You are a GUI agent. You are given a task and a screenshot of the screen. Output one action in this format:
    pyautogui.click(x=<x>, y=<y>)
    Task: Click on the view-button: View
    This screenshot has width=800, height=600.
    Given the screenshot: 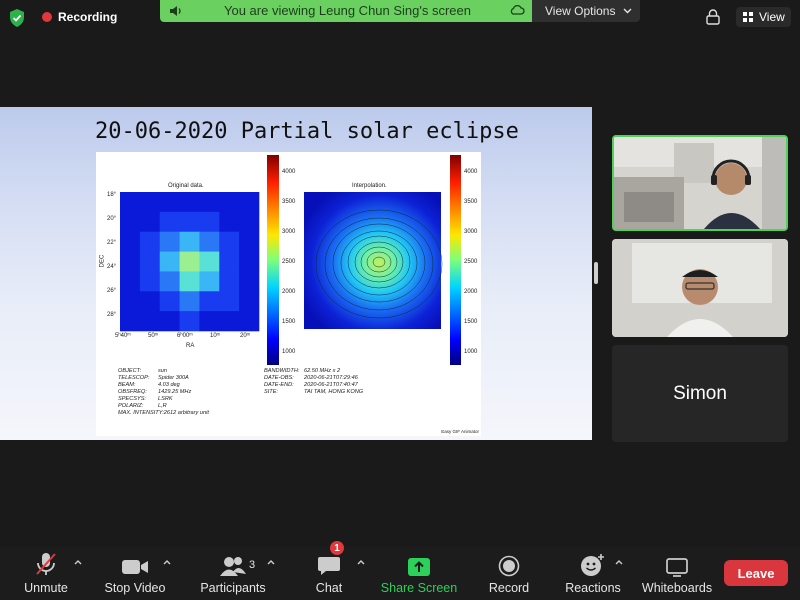 What is the action you would take?
    pyautogui.click(x=763, y=17)
    